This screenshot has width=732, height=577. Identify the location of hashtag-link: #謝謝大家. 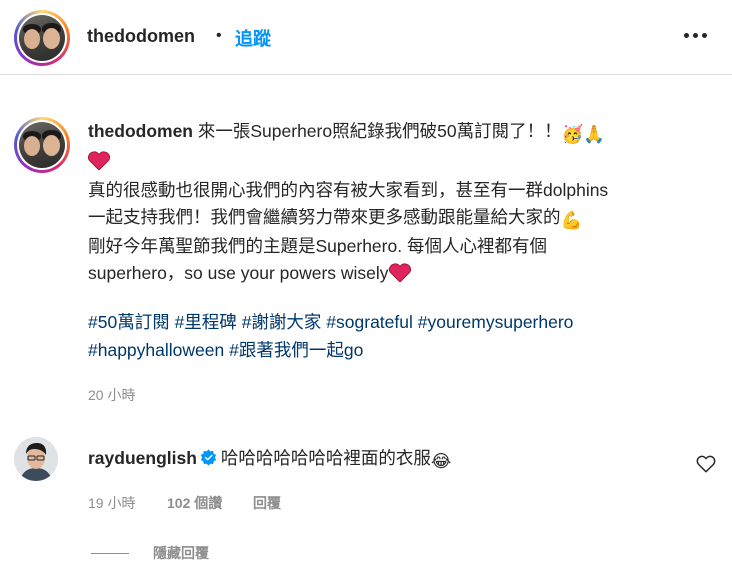
(282, 322).